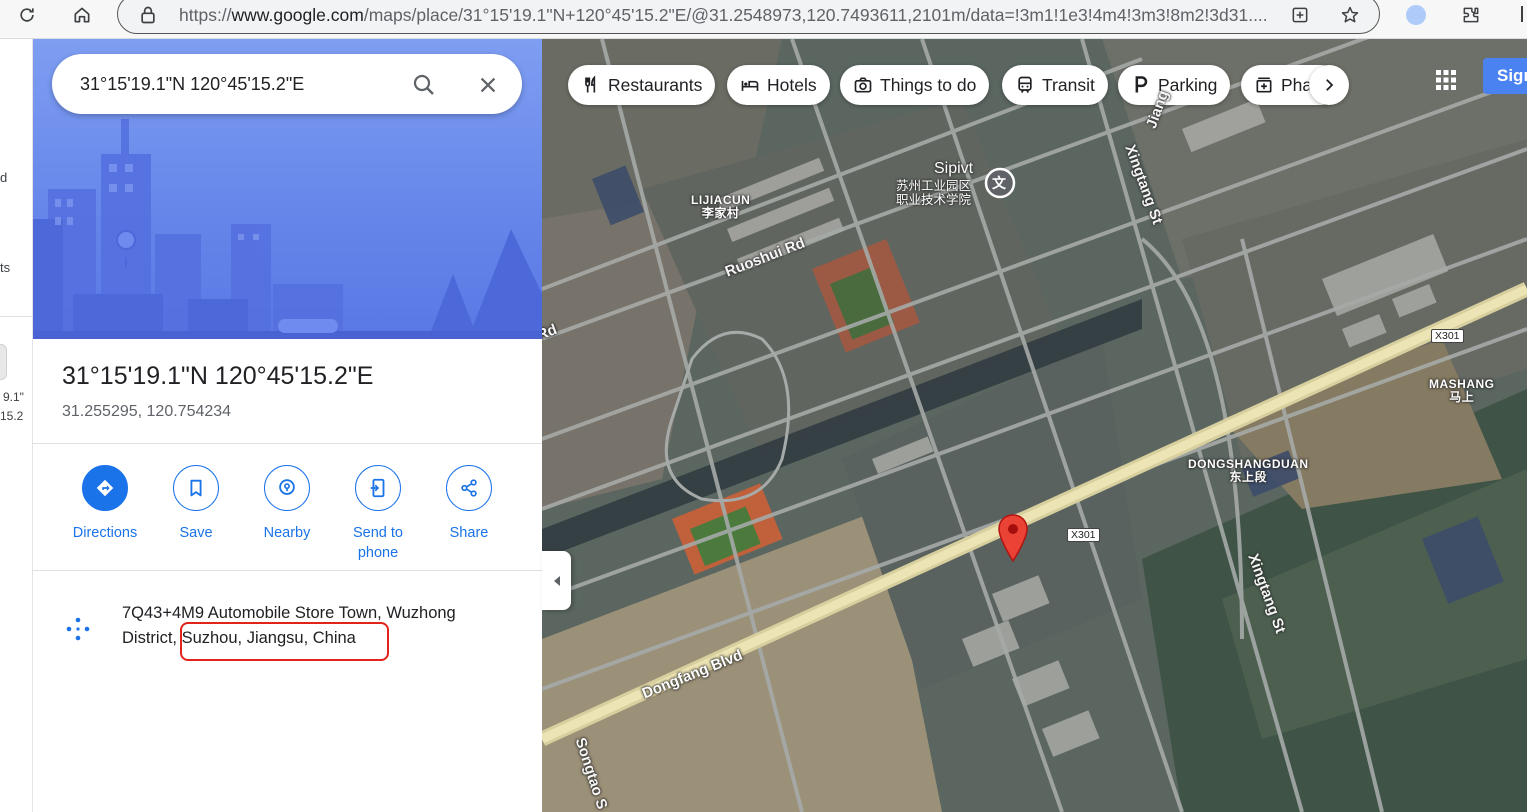 The height and width of the screenshot is (812, 1527). Describe the element at coordinates (1248, 470) in the screenshot. I see `area-label: DONGSHANGDUAN 东上段` at that location.